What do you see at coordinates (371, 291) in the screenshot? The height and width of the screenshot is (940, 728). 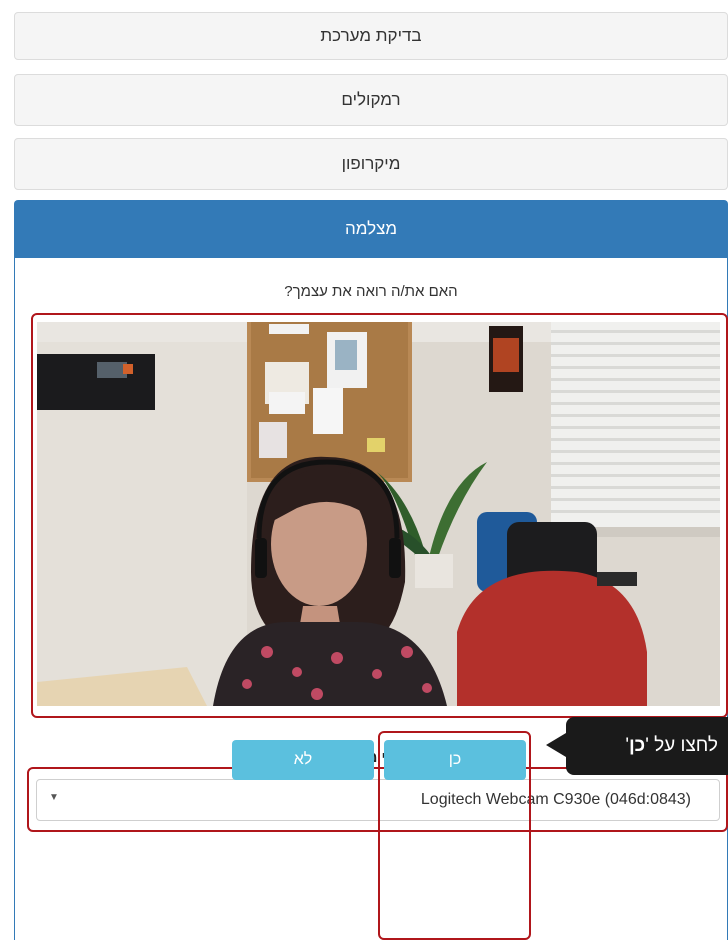 I see `camera-question: האם את/ה רואה את עצמך?` at bounding box center [371, 291].